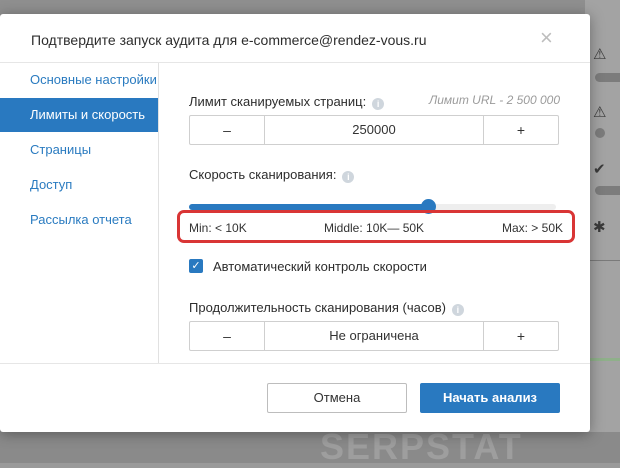  Describe the element at coordinates (263, 174) in the screenshot. I see `speed-label: Скорость сканирования:` at that location.